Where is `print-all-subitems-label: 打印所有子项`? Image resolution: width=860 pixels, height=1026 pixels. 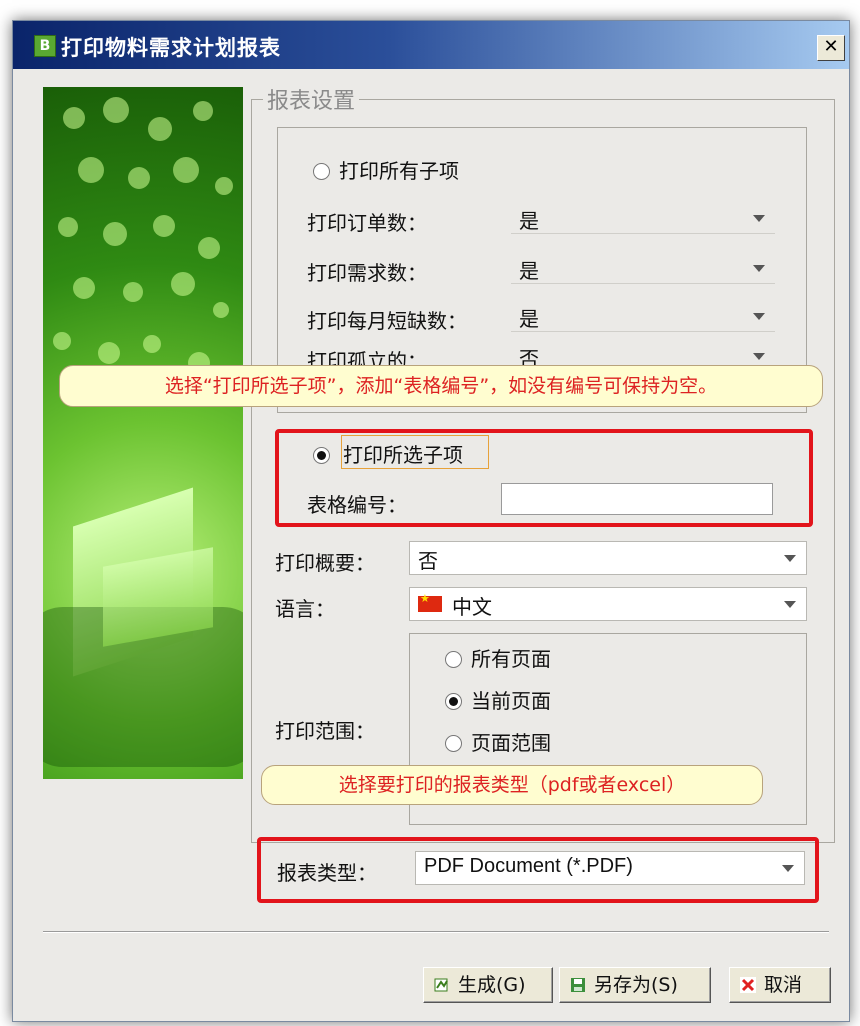 print-all-subitems-label: 打印所有子项 is located at coordinates (399, 171).